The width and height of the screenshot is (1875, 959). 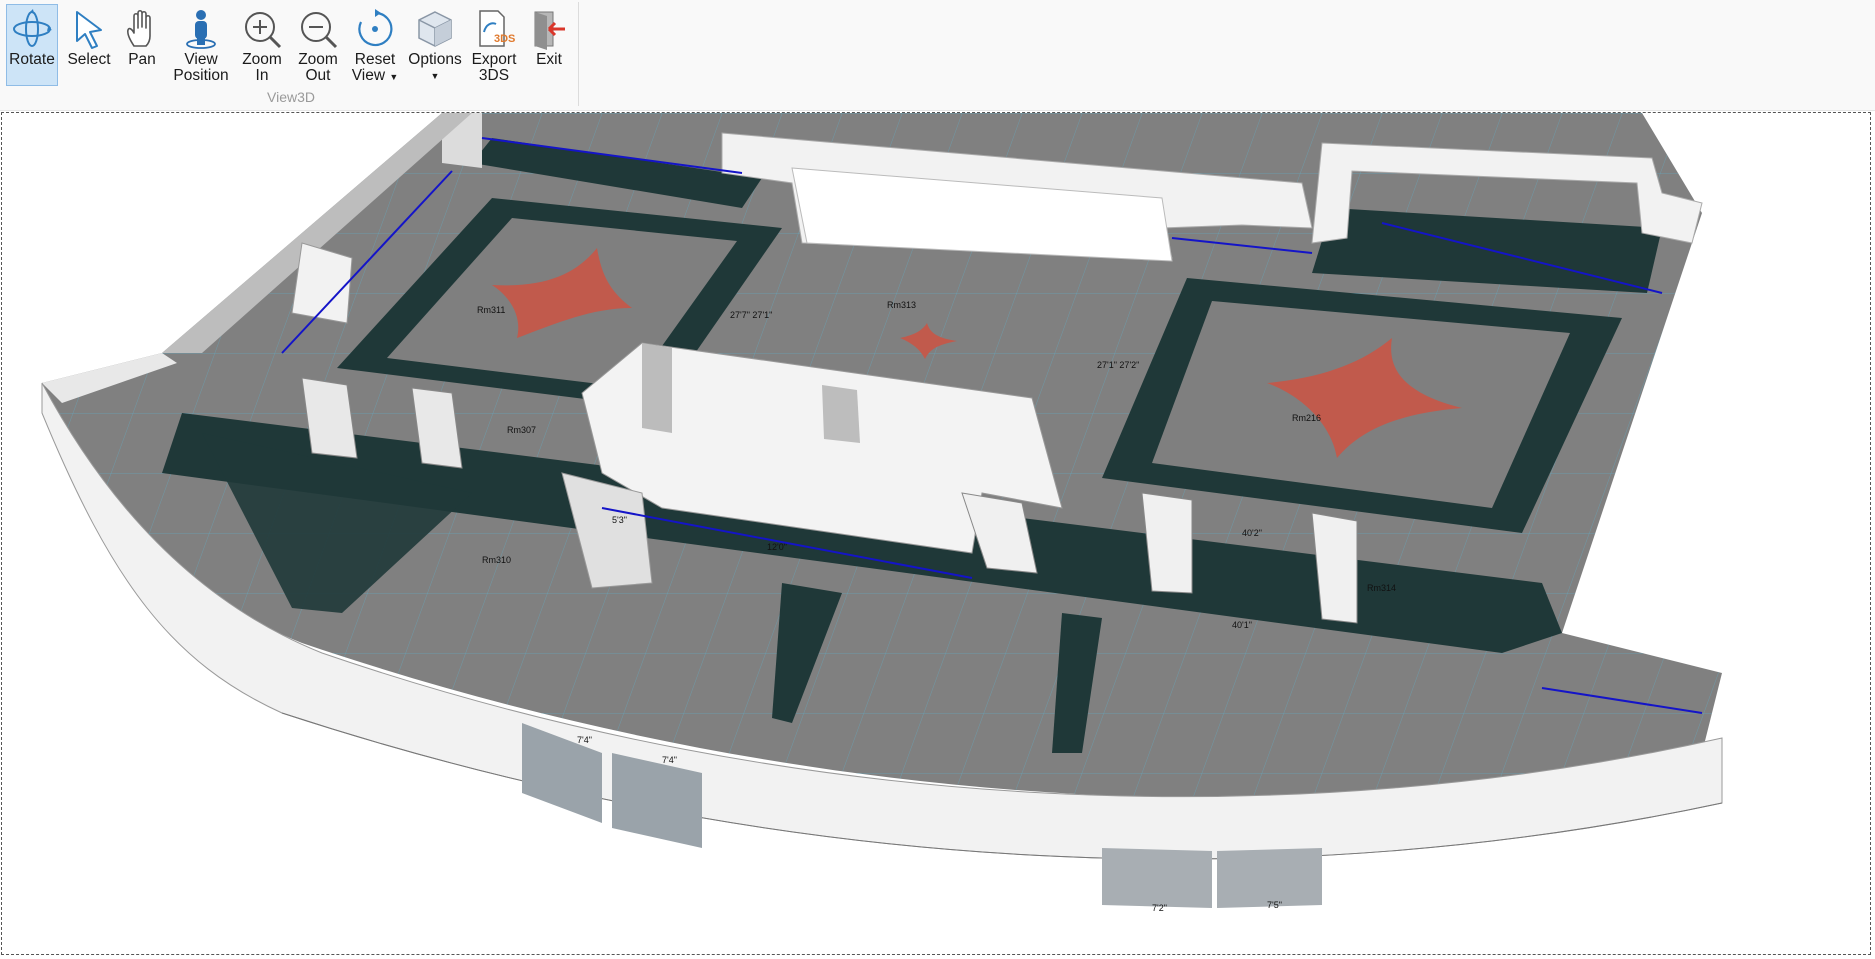 I want to click on label-rm310: Rm310, so click(x=496, y=560).